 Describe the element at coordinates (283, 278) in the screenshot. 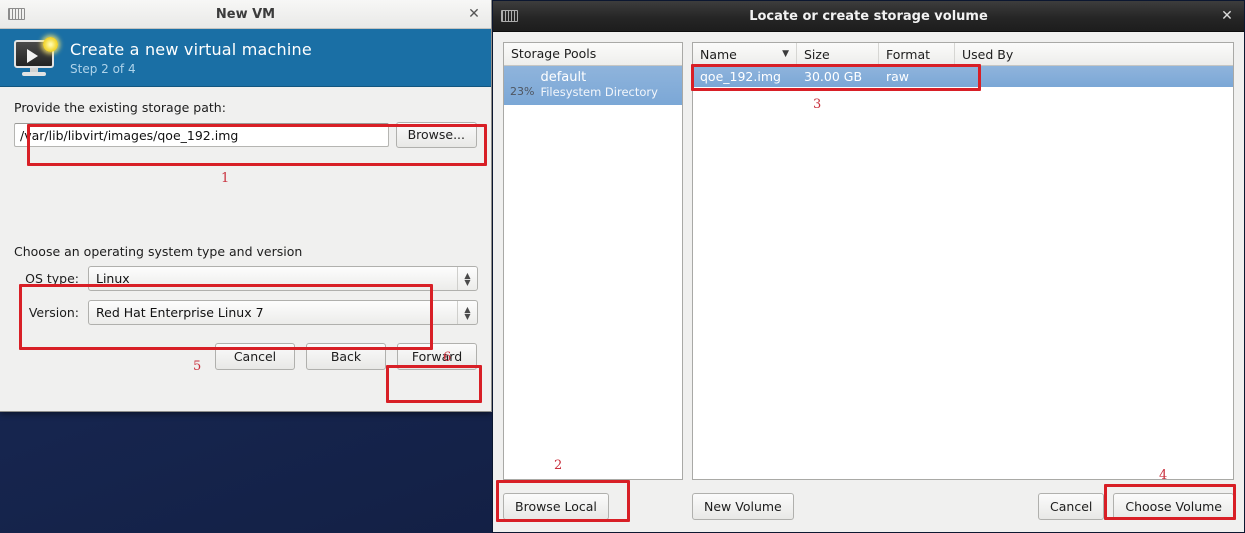

I see `os-type-select: Linux ▲ ▼` at that location.